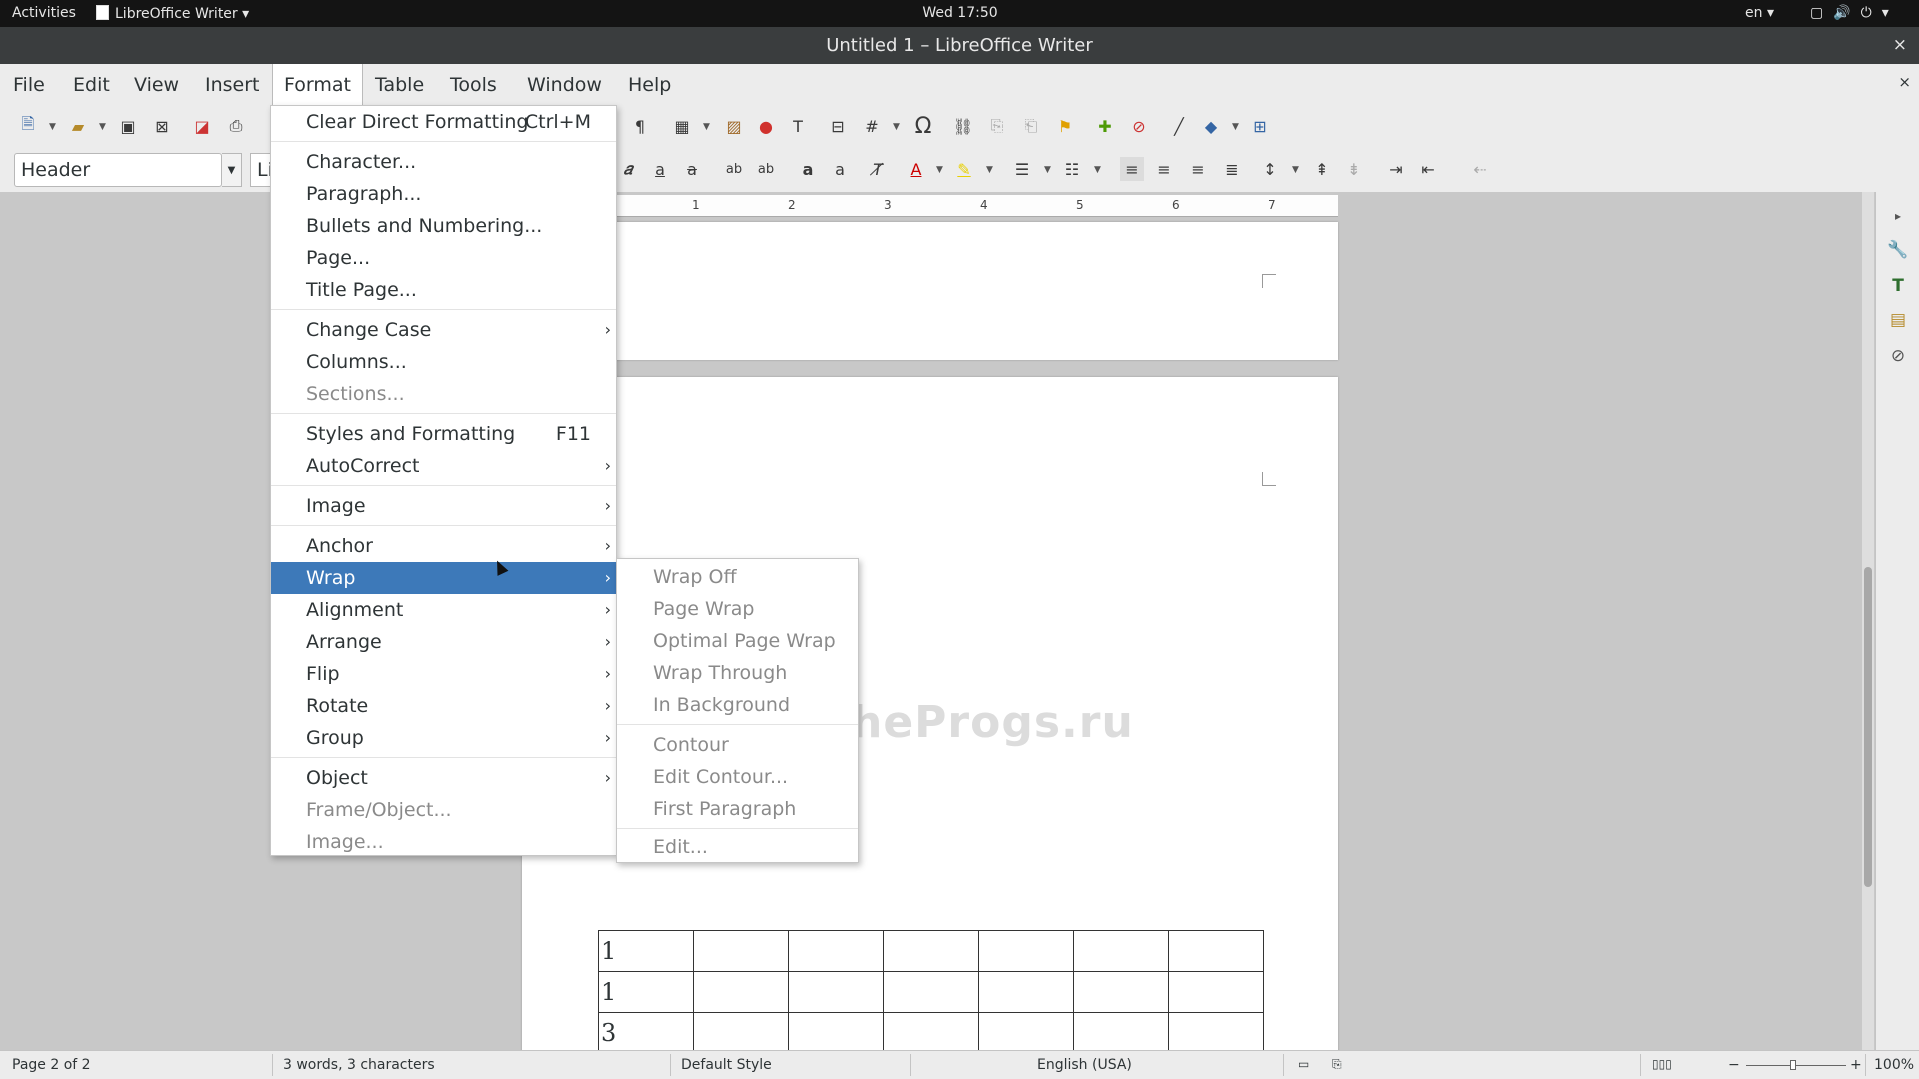 The width and height of the screenshot is (1919, 1079). I want to click on document-table: 113, so click(931, 990).